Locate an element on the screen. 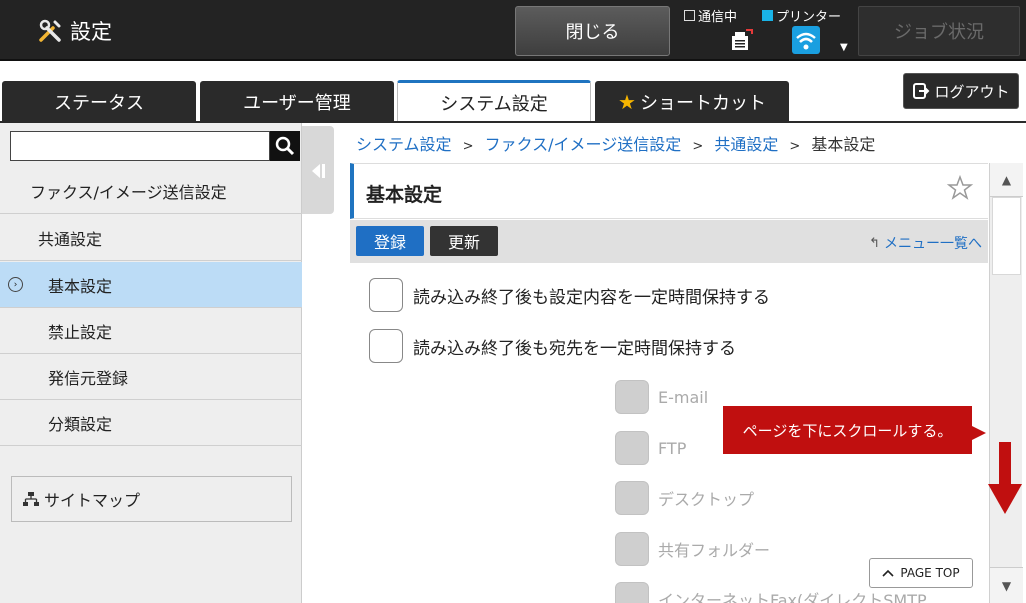 The width and height of the screenshot is (1026, 603). printer-indicator-icon is located at coordinates (767, 15).